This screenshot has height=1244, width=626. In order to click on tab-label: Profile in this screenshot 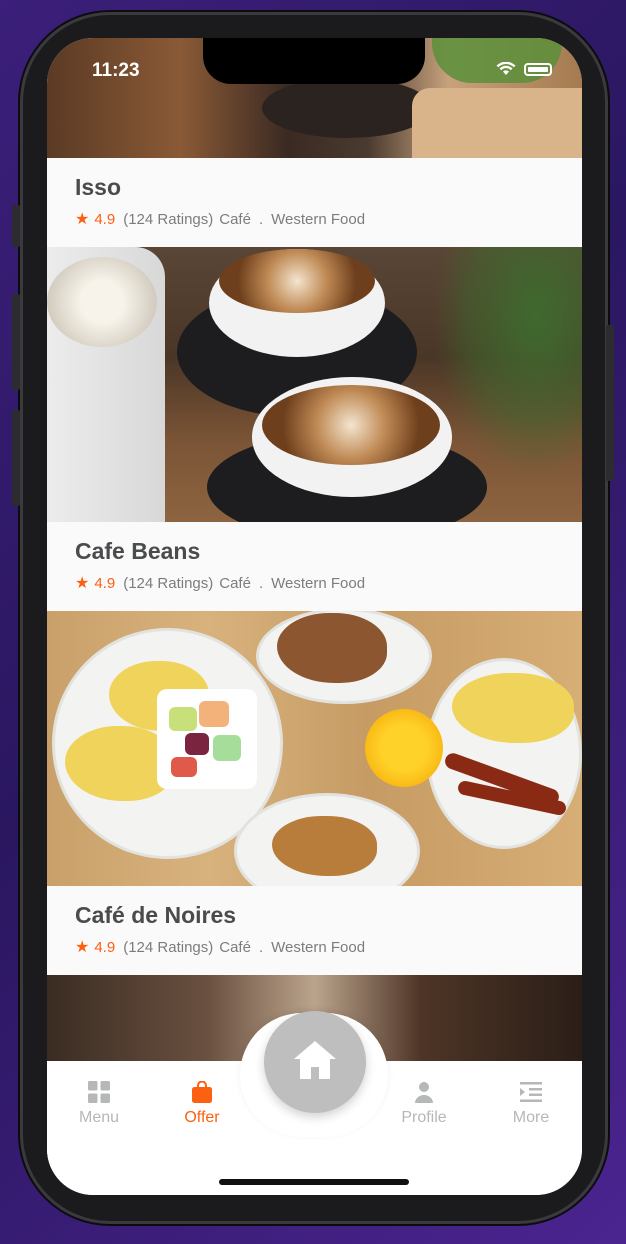, I will do `click(424, 1117)`.